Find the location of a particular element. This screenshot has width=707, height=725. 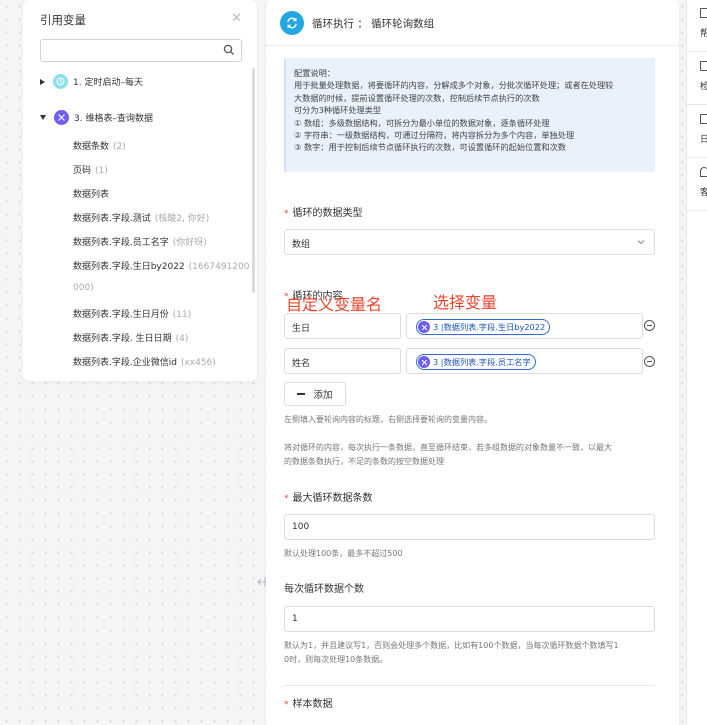

info-line: ③ 数字：用于控制后续节点循环执行的次数，可设置循环的起始位置和次数 is located at coordinates (430, 147).